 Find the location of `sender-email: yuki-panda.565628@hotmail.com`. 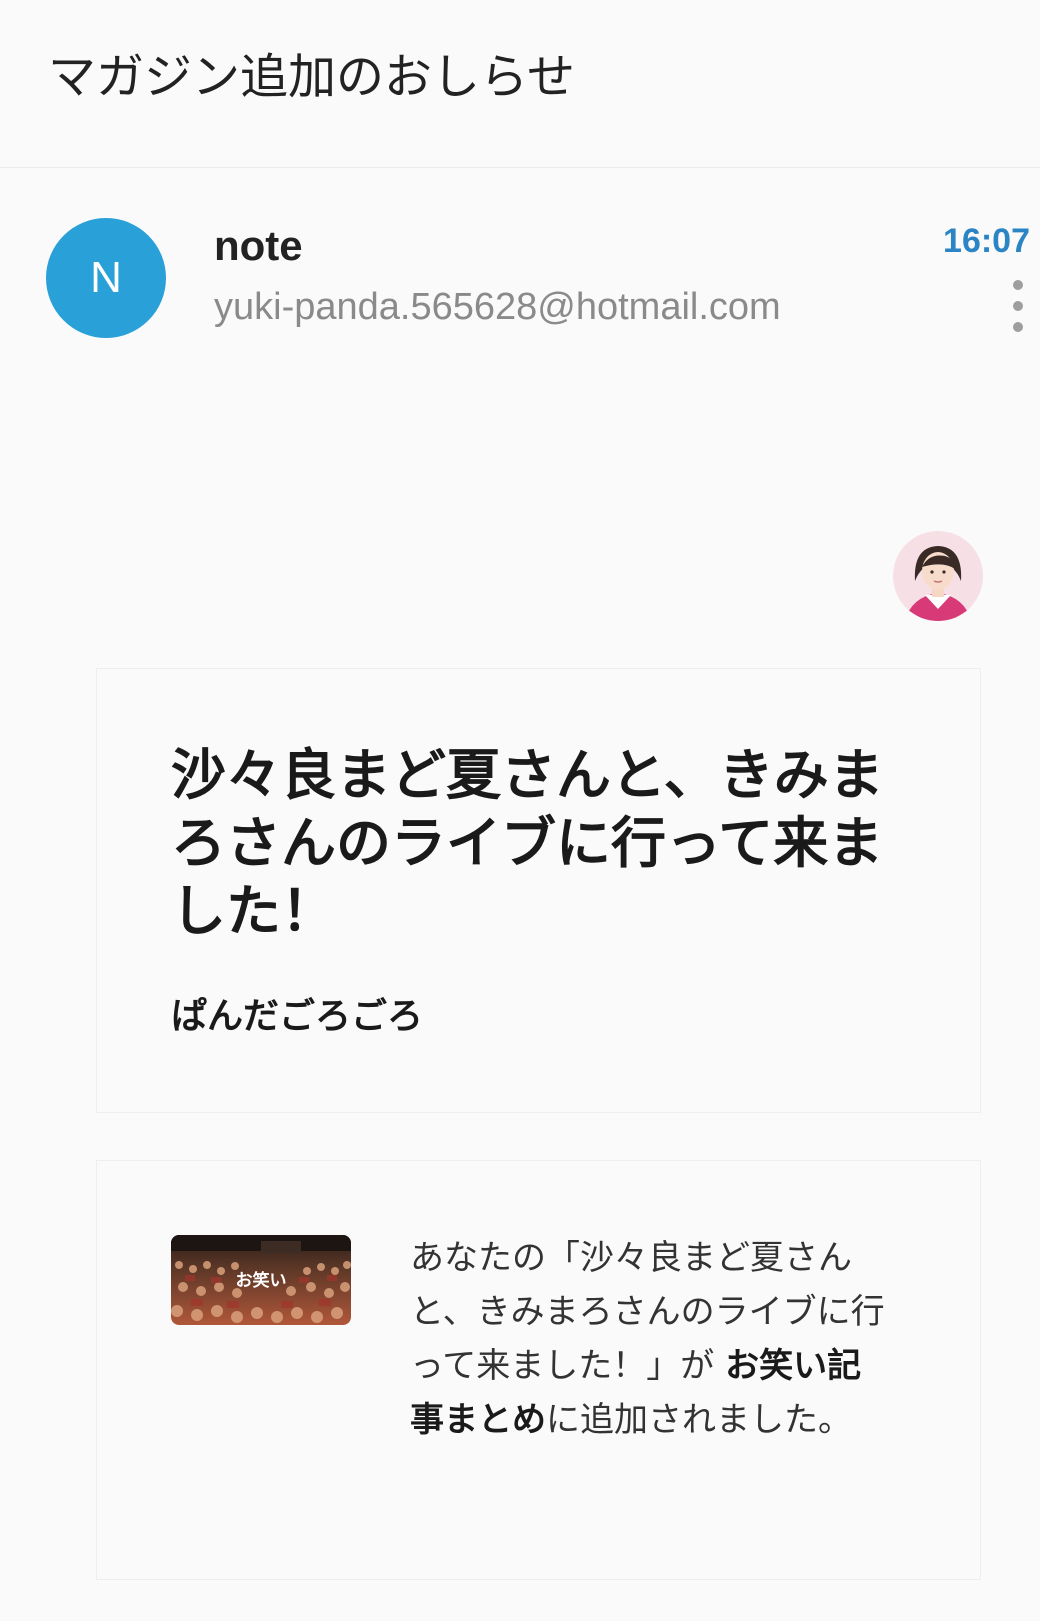

sender-email: yuki-panda.565628@hotmail.com is located at coordinates (497, 307).